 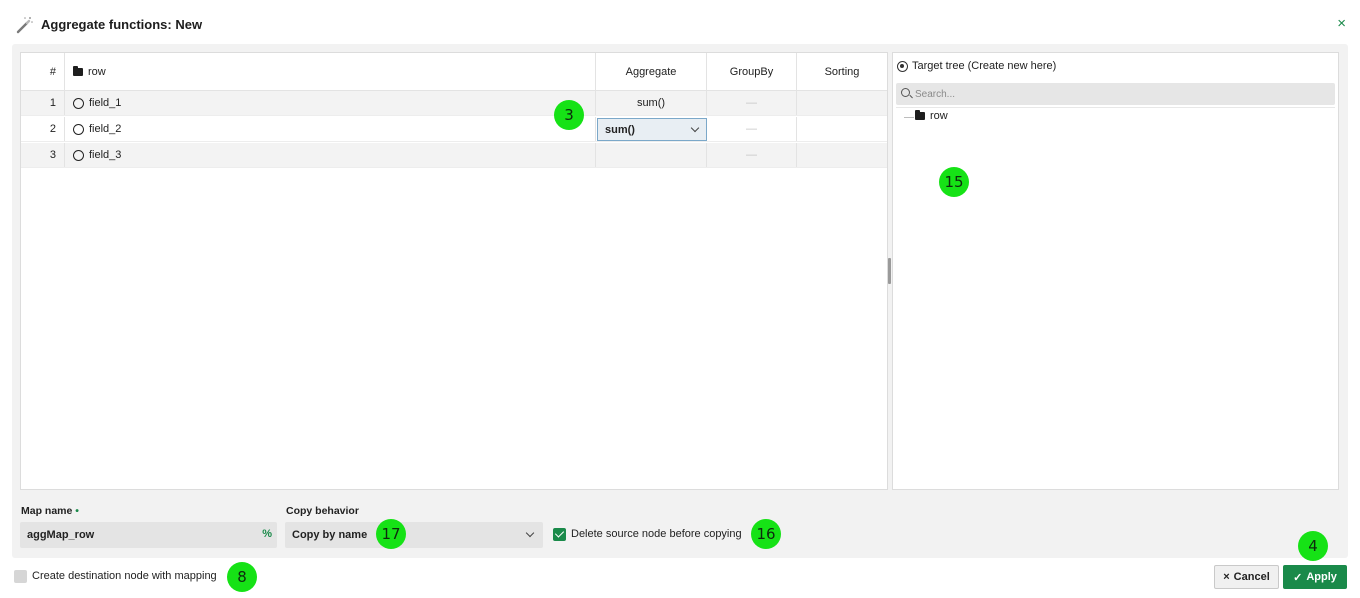 I want to click on check-icon: ✓, so click(x=1298, y=577).